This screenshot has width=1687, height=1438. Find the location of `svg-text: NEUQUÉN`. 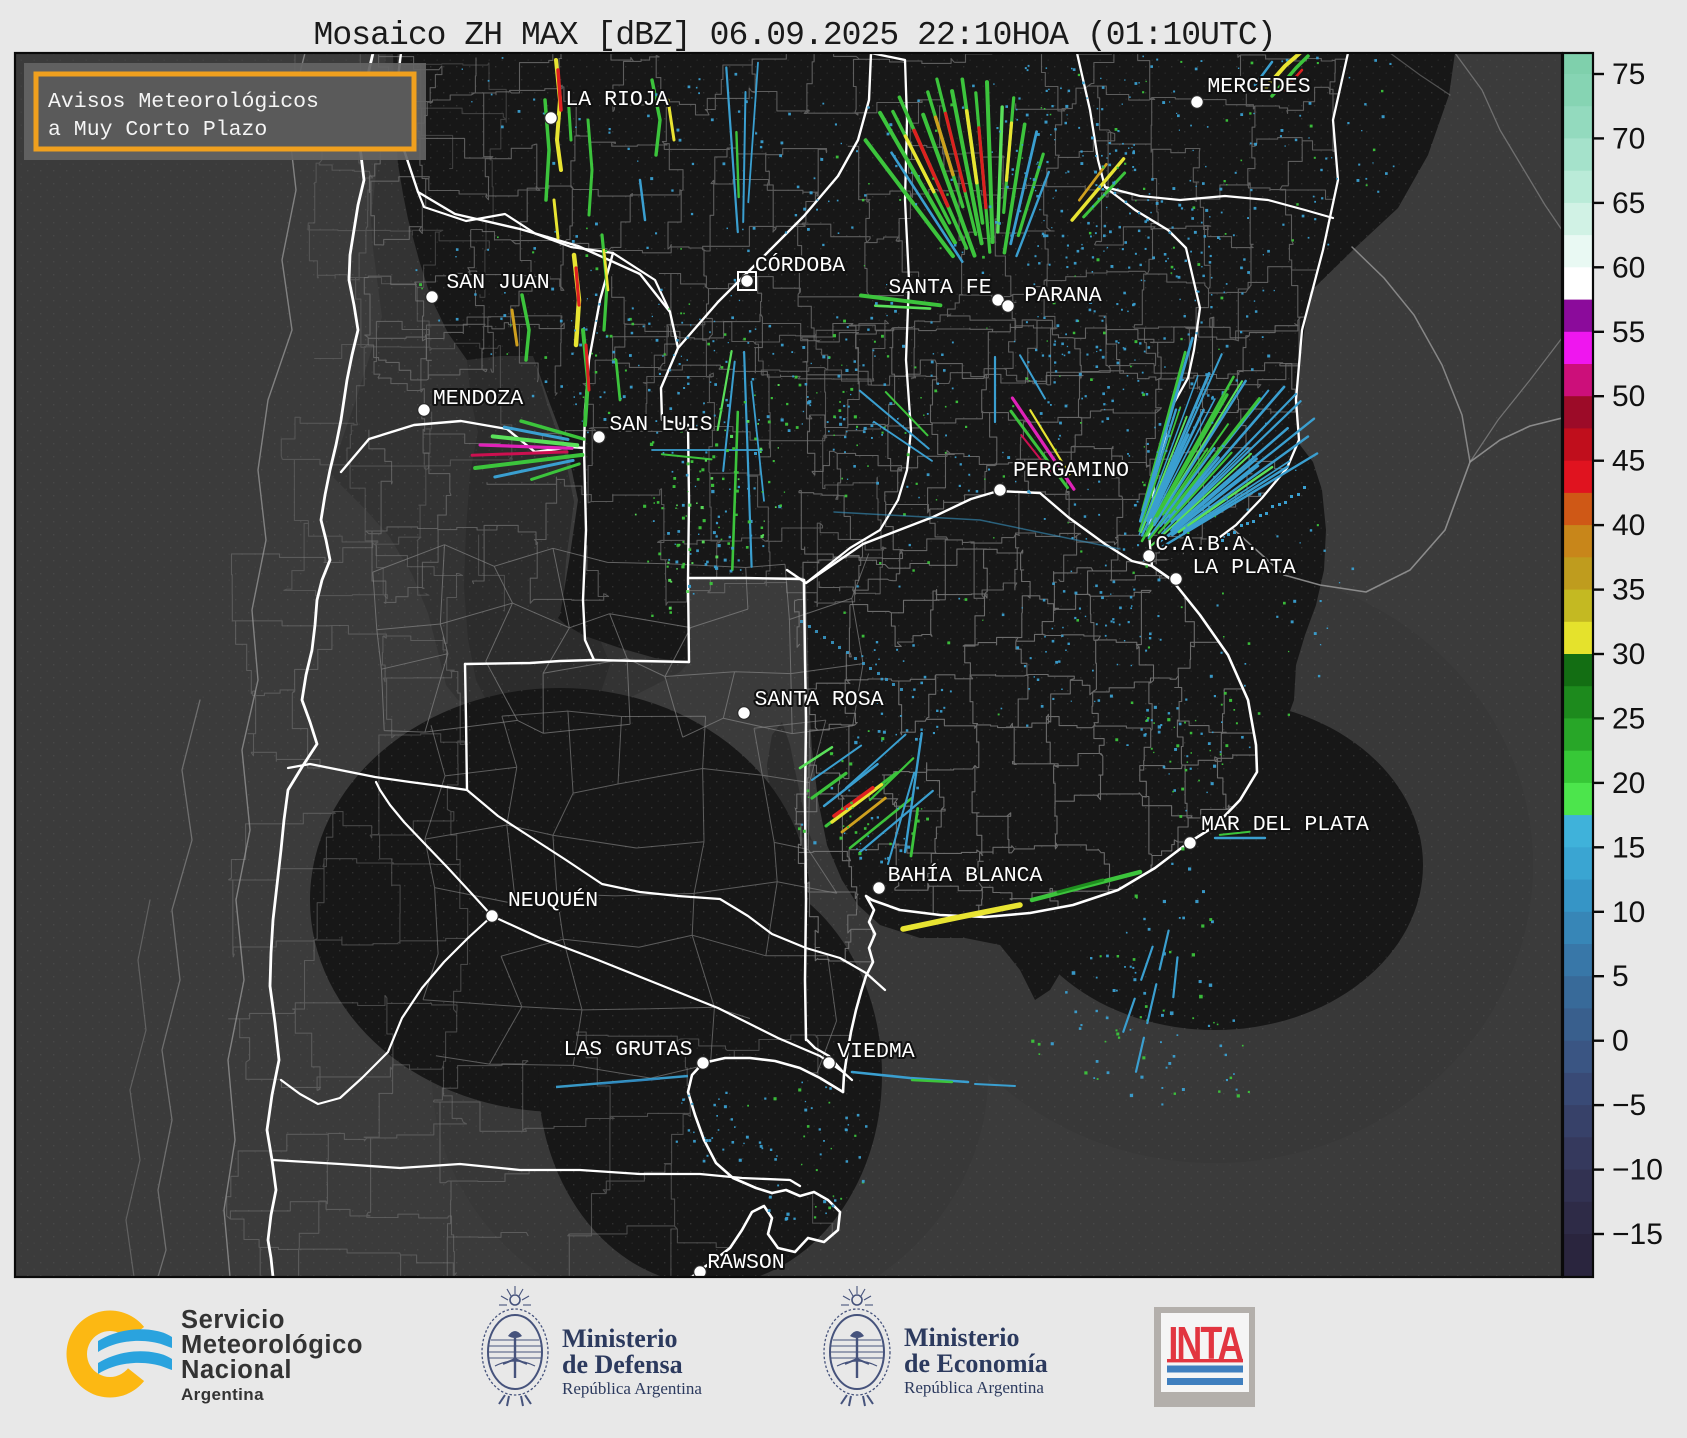

svg-text: NEUQUÉN is located at coordinates (553, 900).